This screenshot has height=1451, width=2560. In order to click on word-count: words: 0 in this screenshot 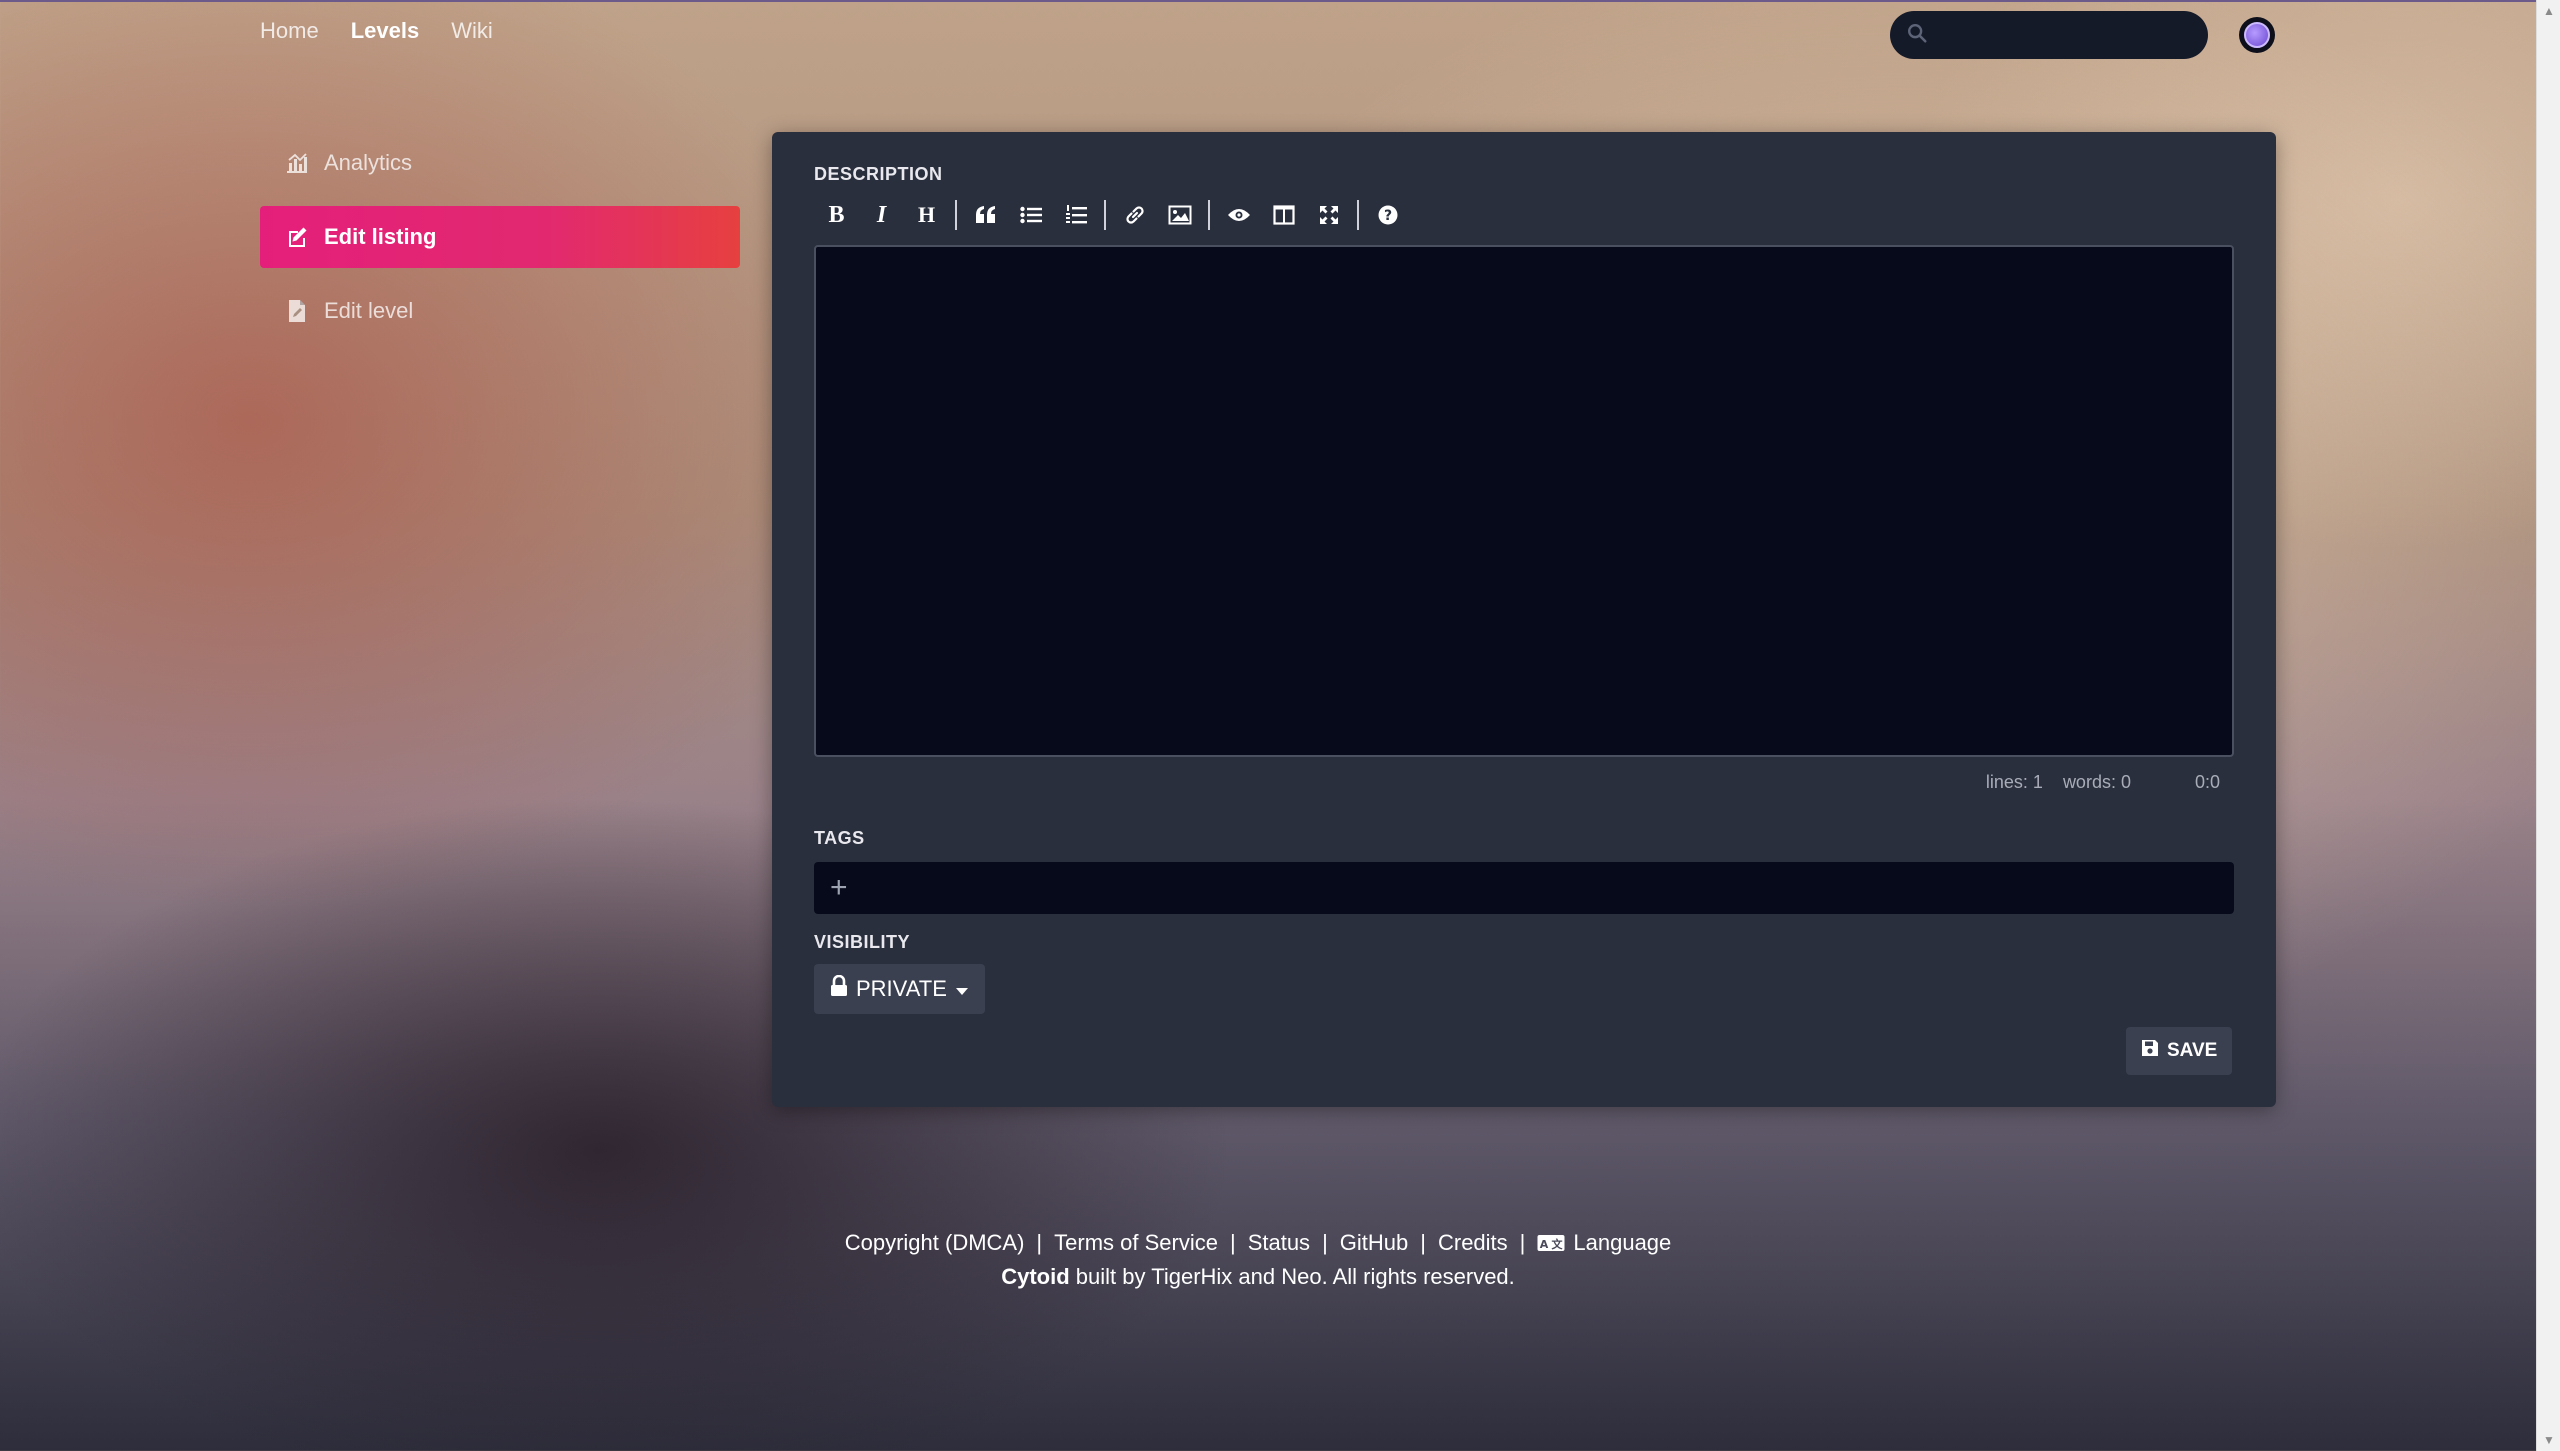, I will do `click(2096, 782)`.